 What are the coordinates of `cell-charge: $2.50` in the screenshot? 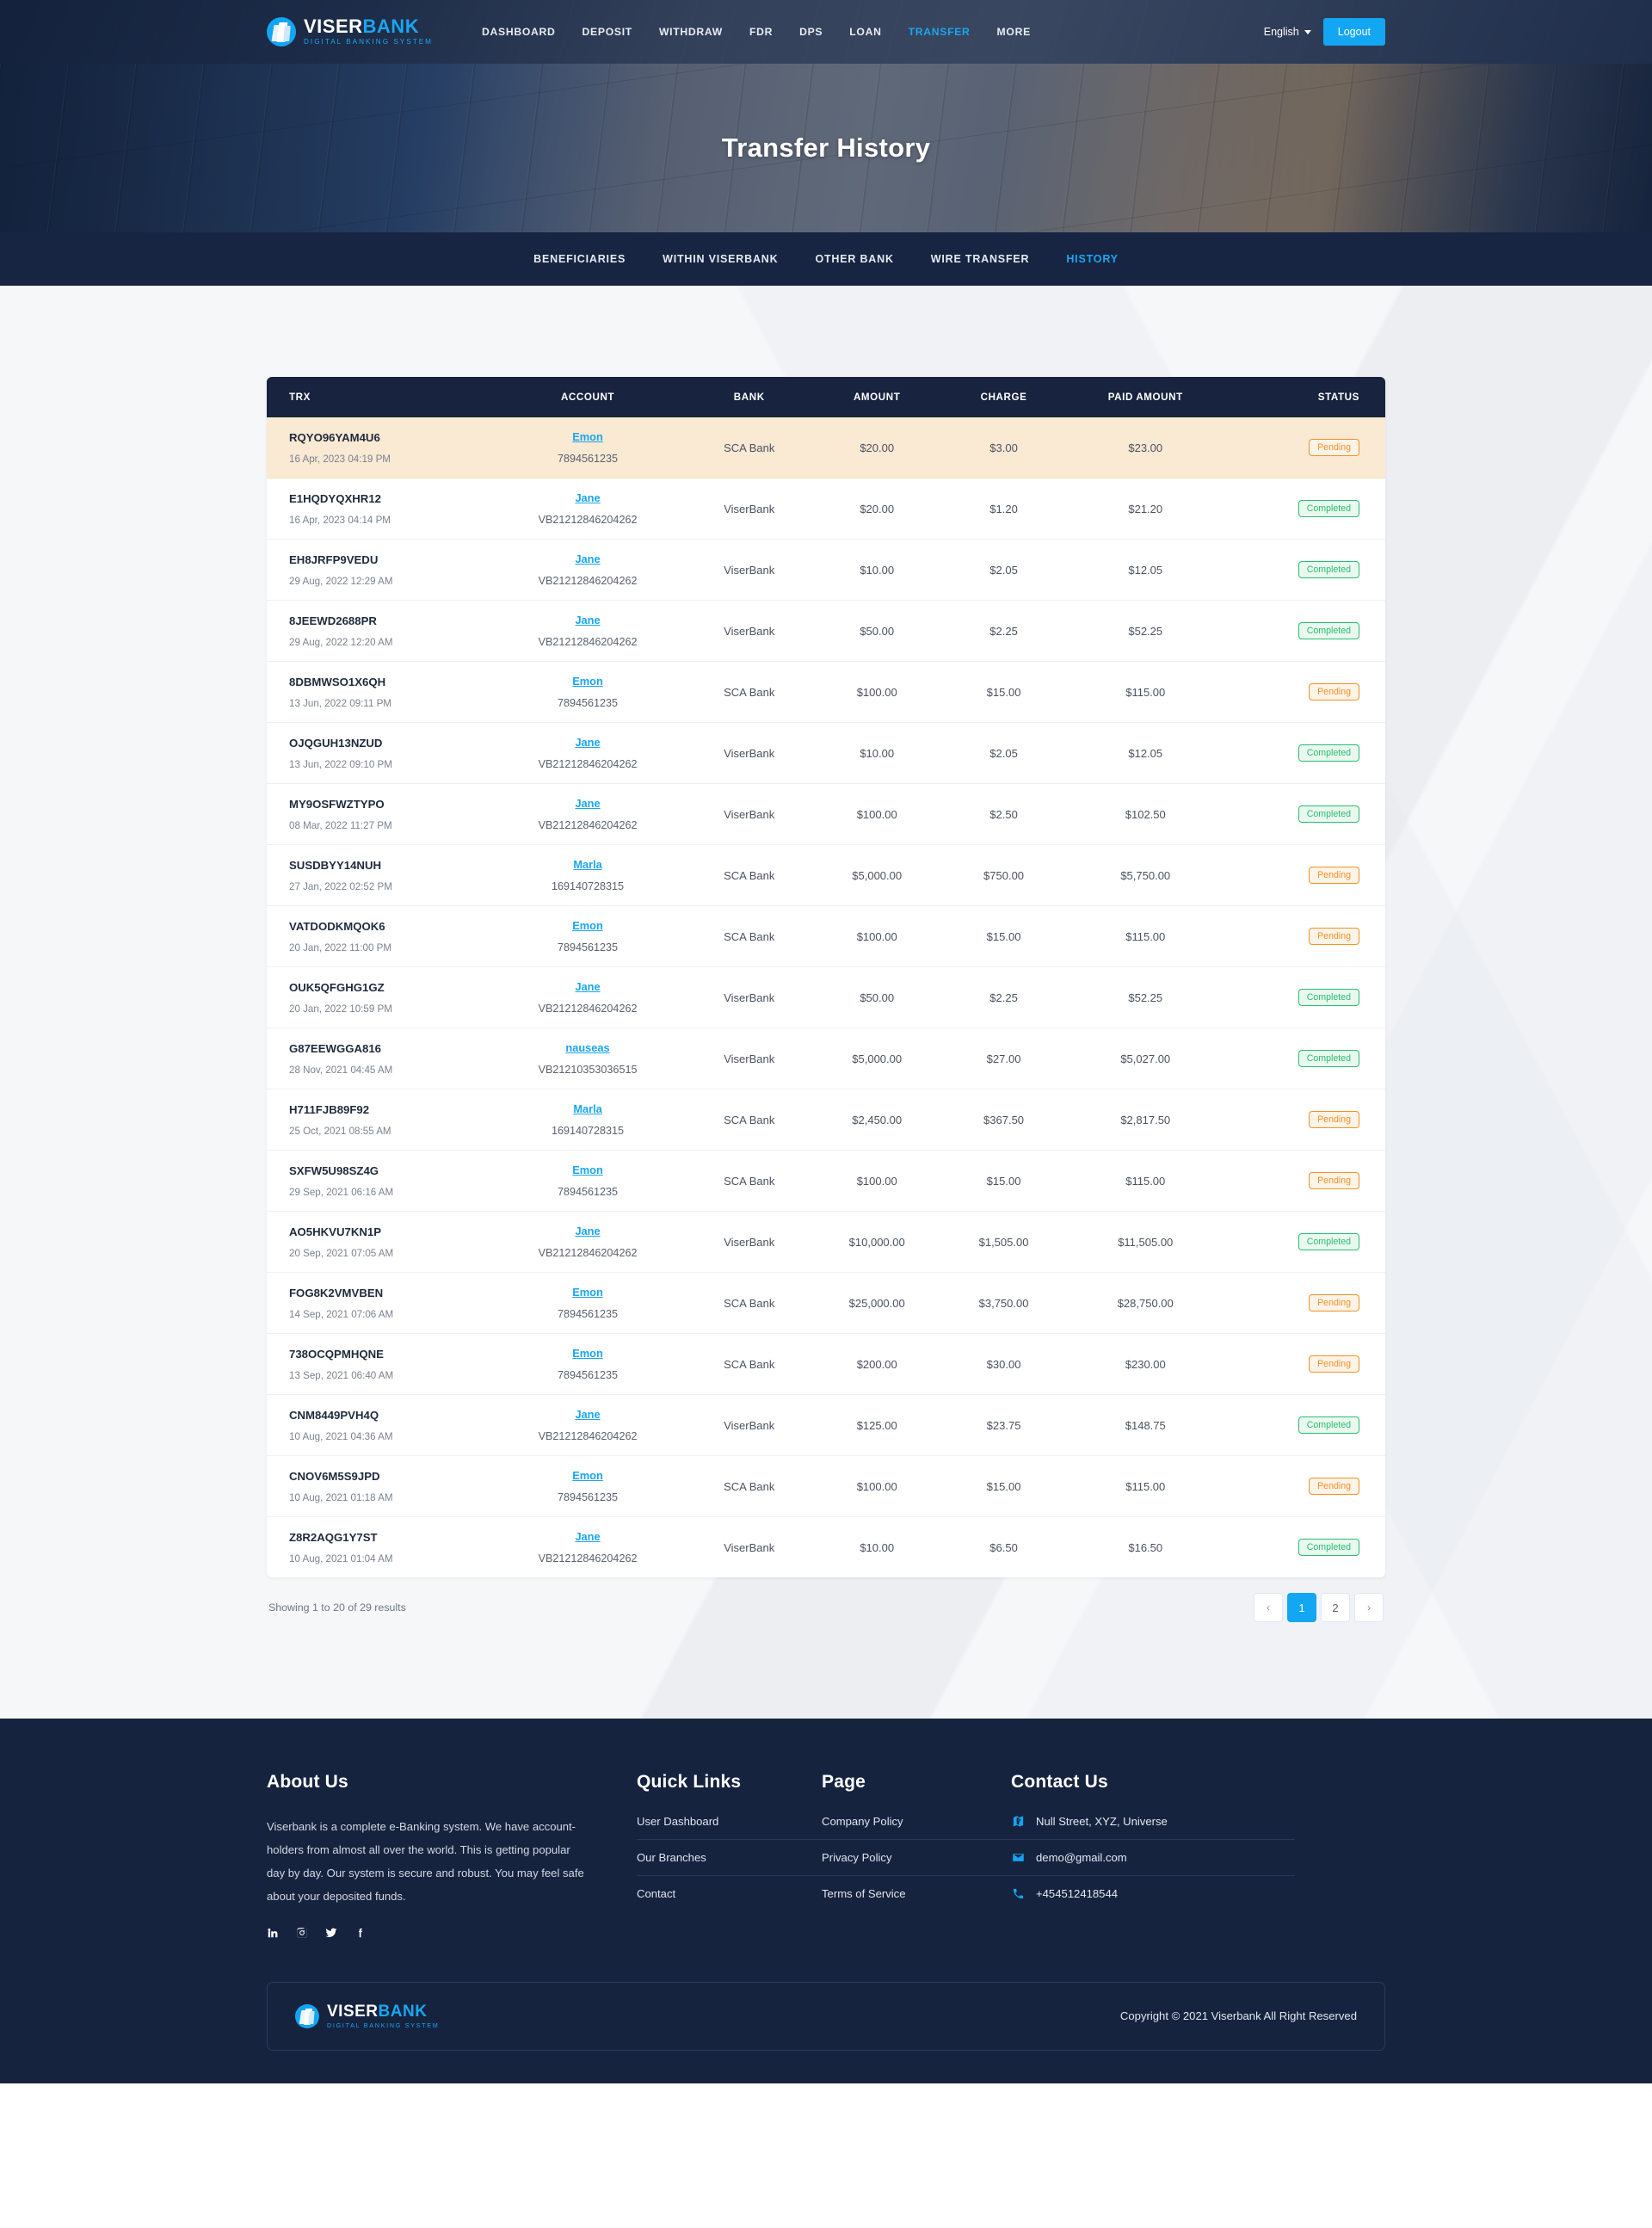 It's located at (1003, 814).